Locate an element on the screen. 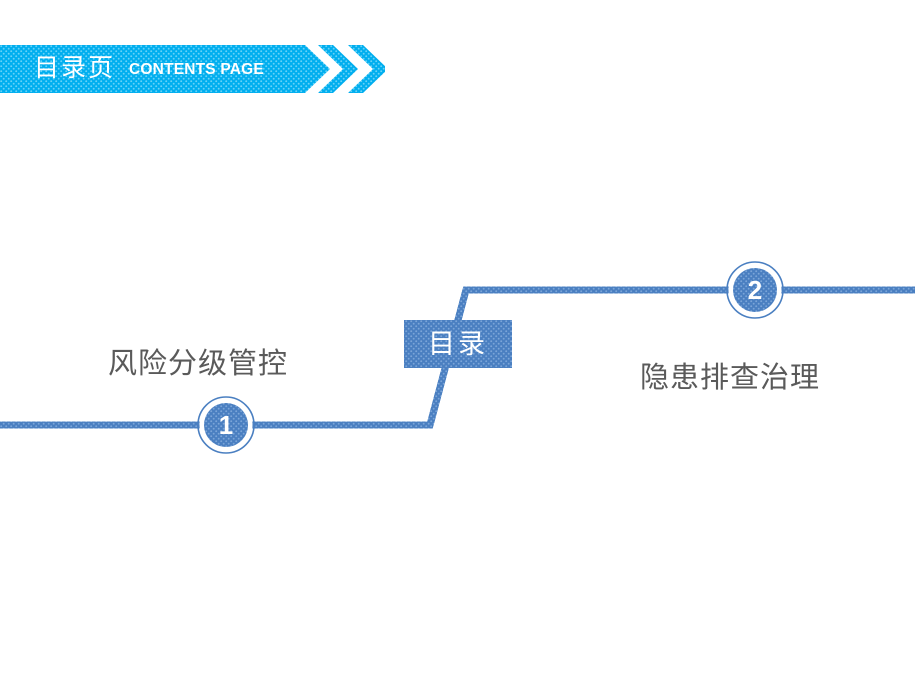  node-2-number: 2 is located at coordinates (755, 290).